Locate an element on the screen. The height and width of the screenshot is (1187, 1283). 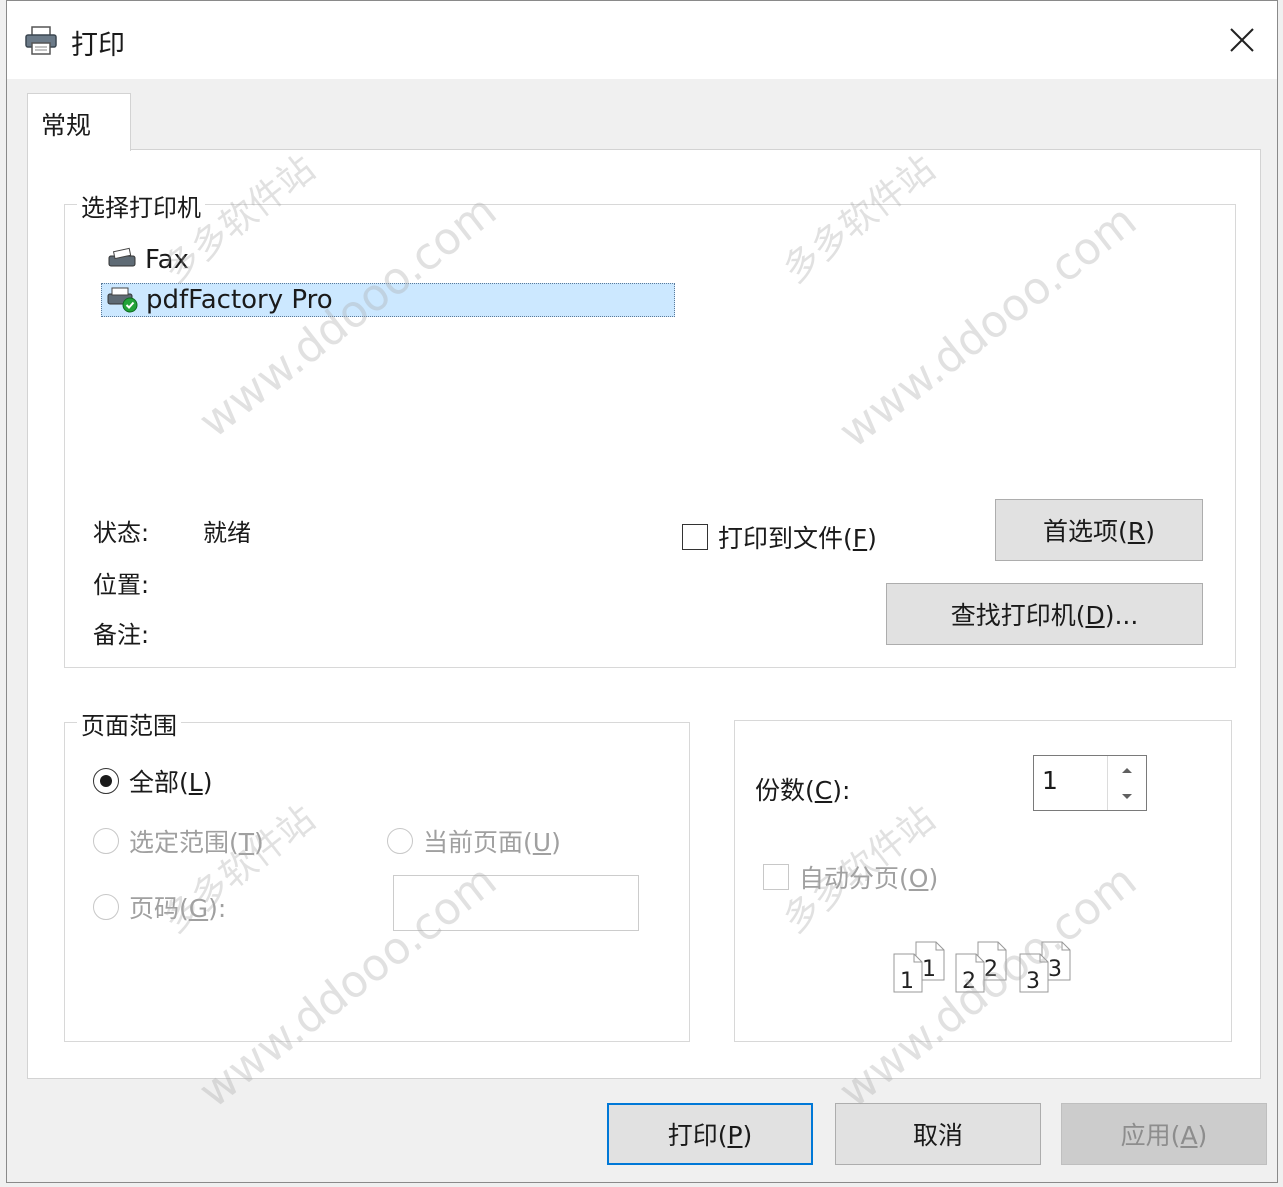
location-label: 位置: is located at coordinates (121, 585).